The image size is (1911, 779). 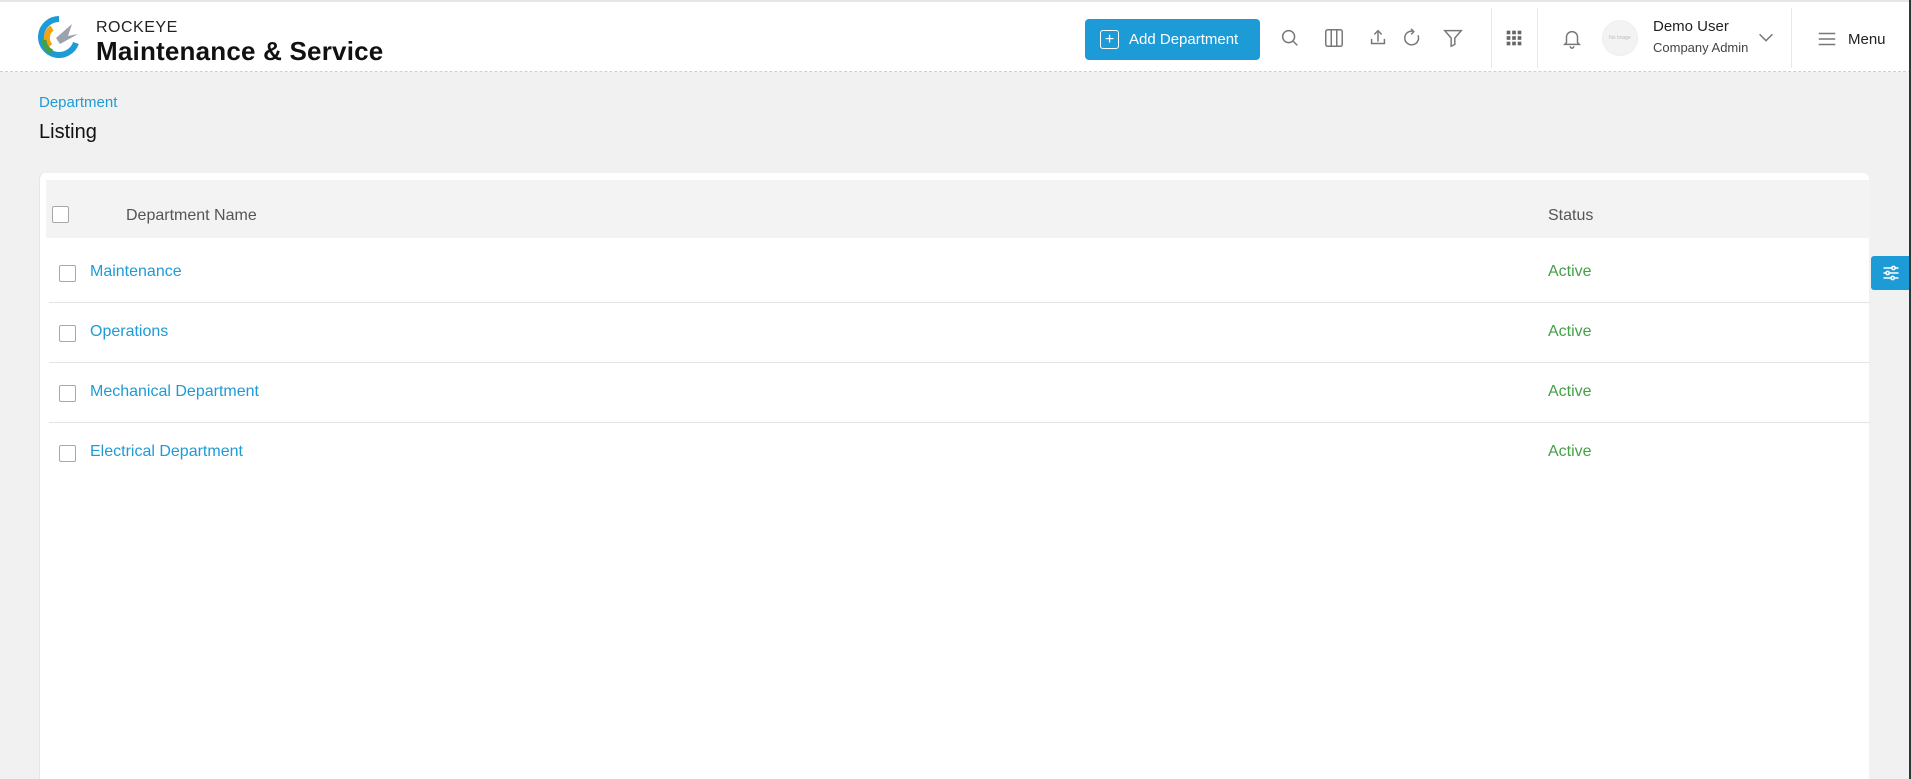 I want to click on table-row: Mechanical Department Active, so click(x=959, y=393).